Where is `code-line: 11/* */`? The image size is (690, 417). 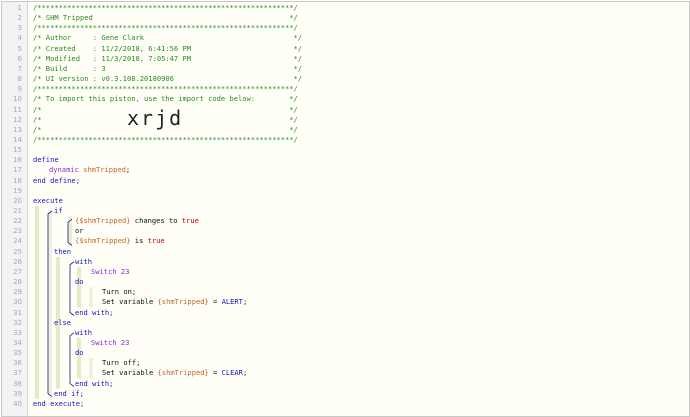 code-line: 11/* */ is located at coordinates (345, 110).